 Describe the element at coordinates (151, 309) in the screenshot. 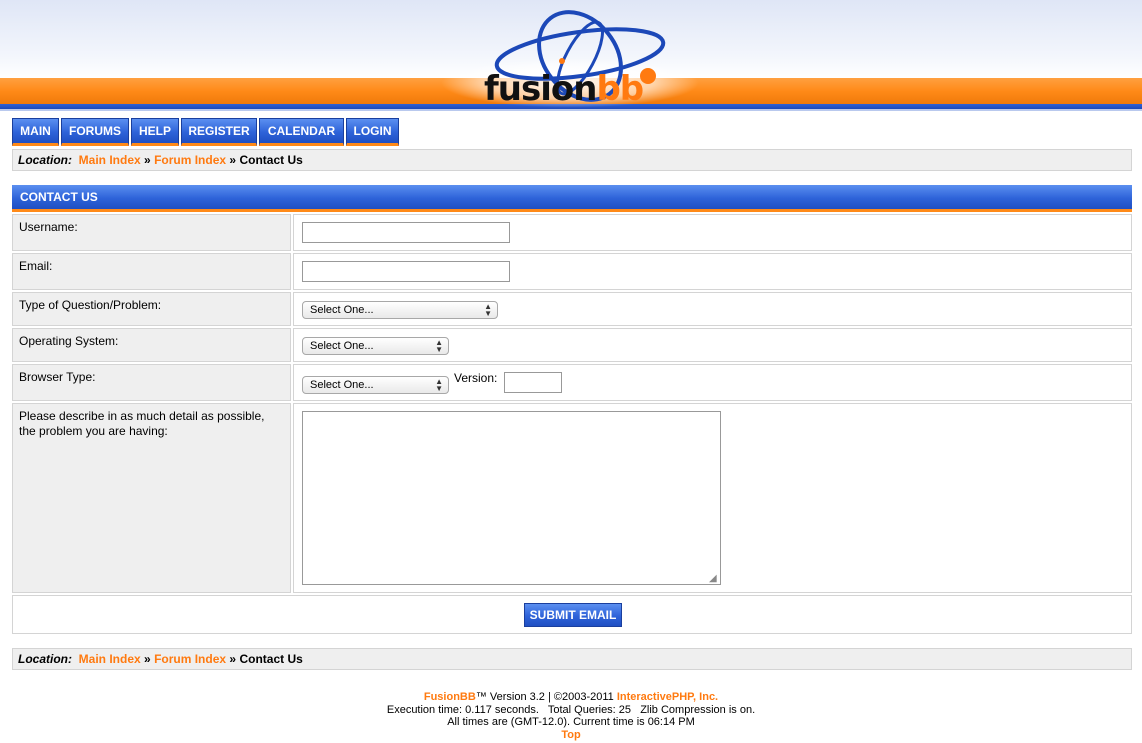

I see `question-type-label: Type of Question/Problem:` at that location.